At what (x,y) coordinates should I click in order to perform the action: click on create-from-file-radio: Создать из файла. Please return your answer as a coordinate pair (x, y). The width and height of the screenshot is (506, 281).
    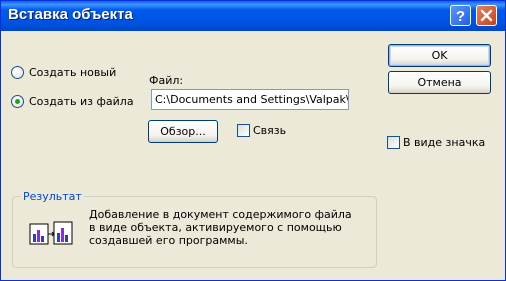
    Looking at the image, I should click on (72, 101).